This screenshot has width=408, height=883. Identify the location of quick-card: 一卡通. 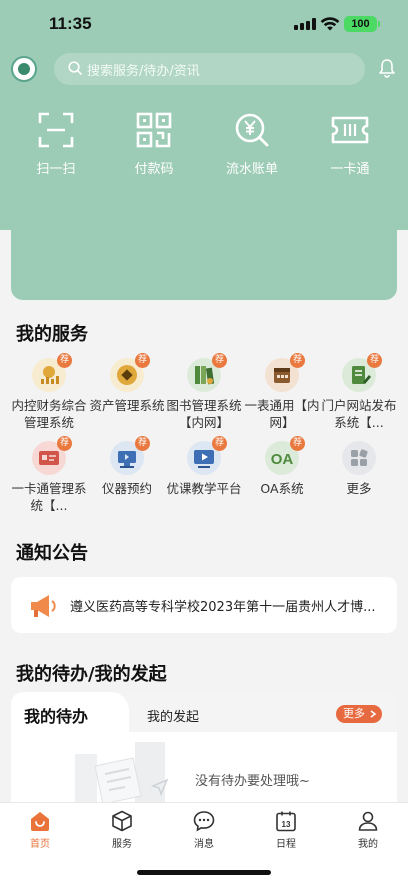
(350, 144).